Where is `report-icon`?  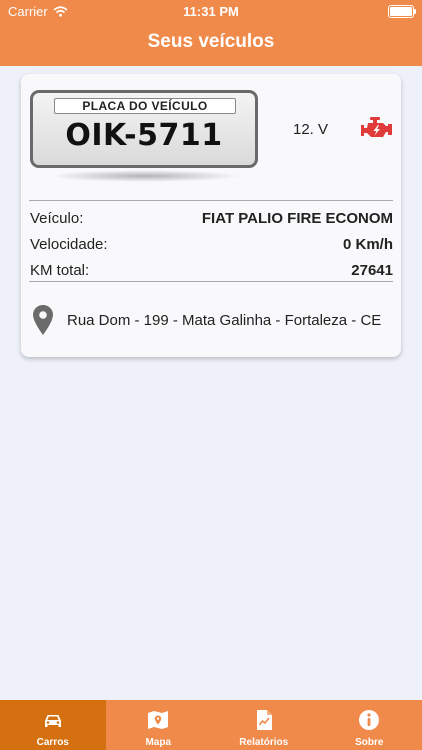
report-icon is located at coordinates (264, 720).